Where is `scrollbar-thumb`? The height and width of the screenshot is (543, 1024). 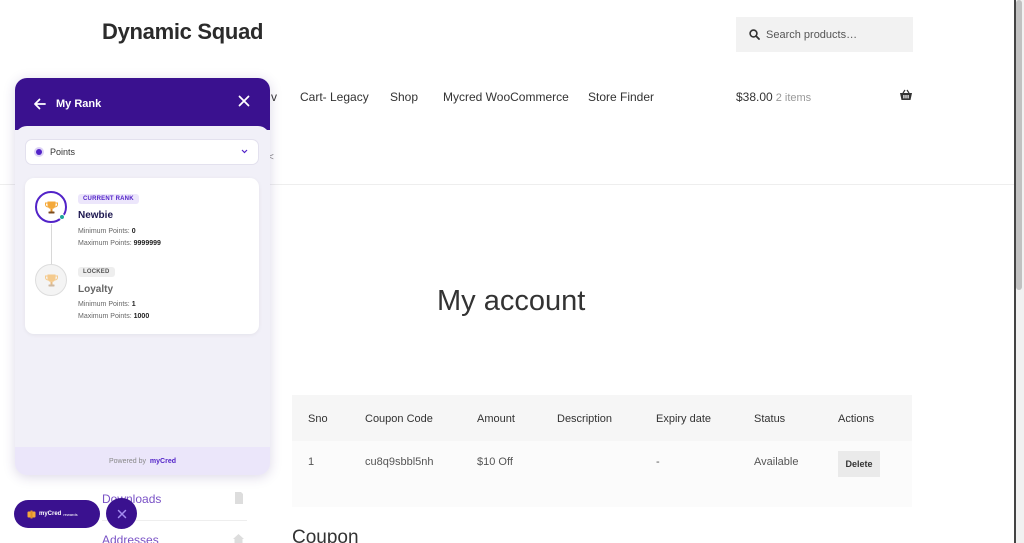 scrollbar-thumb is located at coordinates (1019, 145).